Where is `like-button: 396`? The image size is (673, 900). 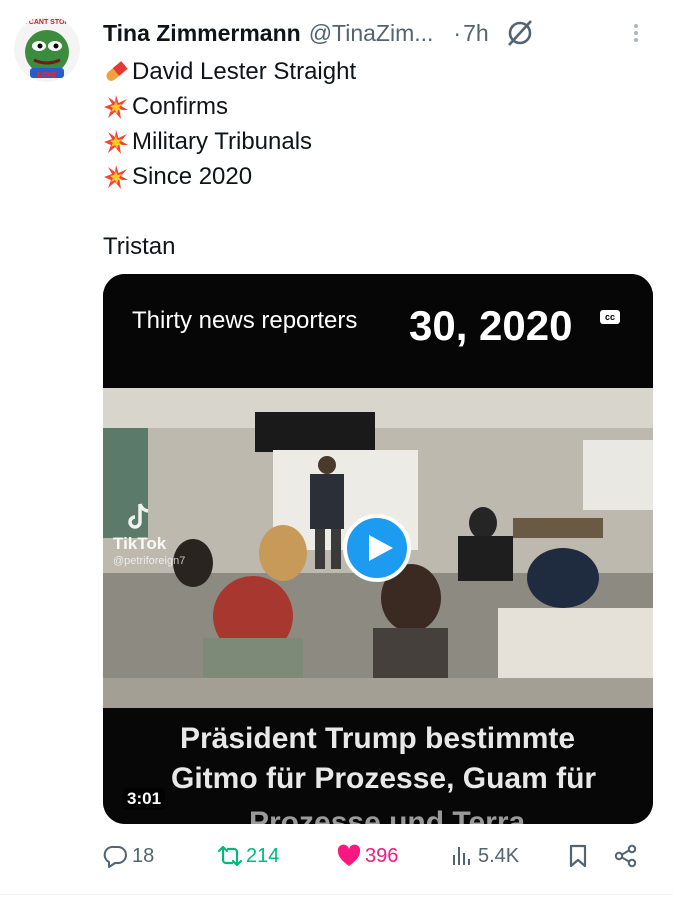 like-button: 396 is located at coordinates (367, 856).